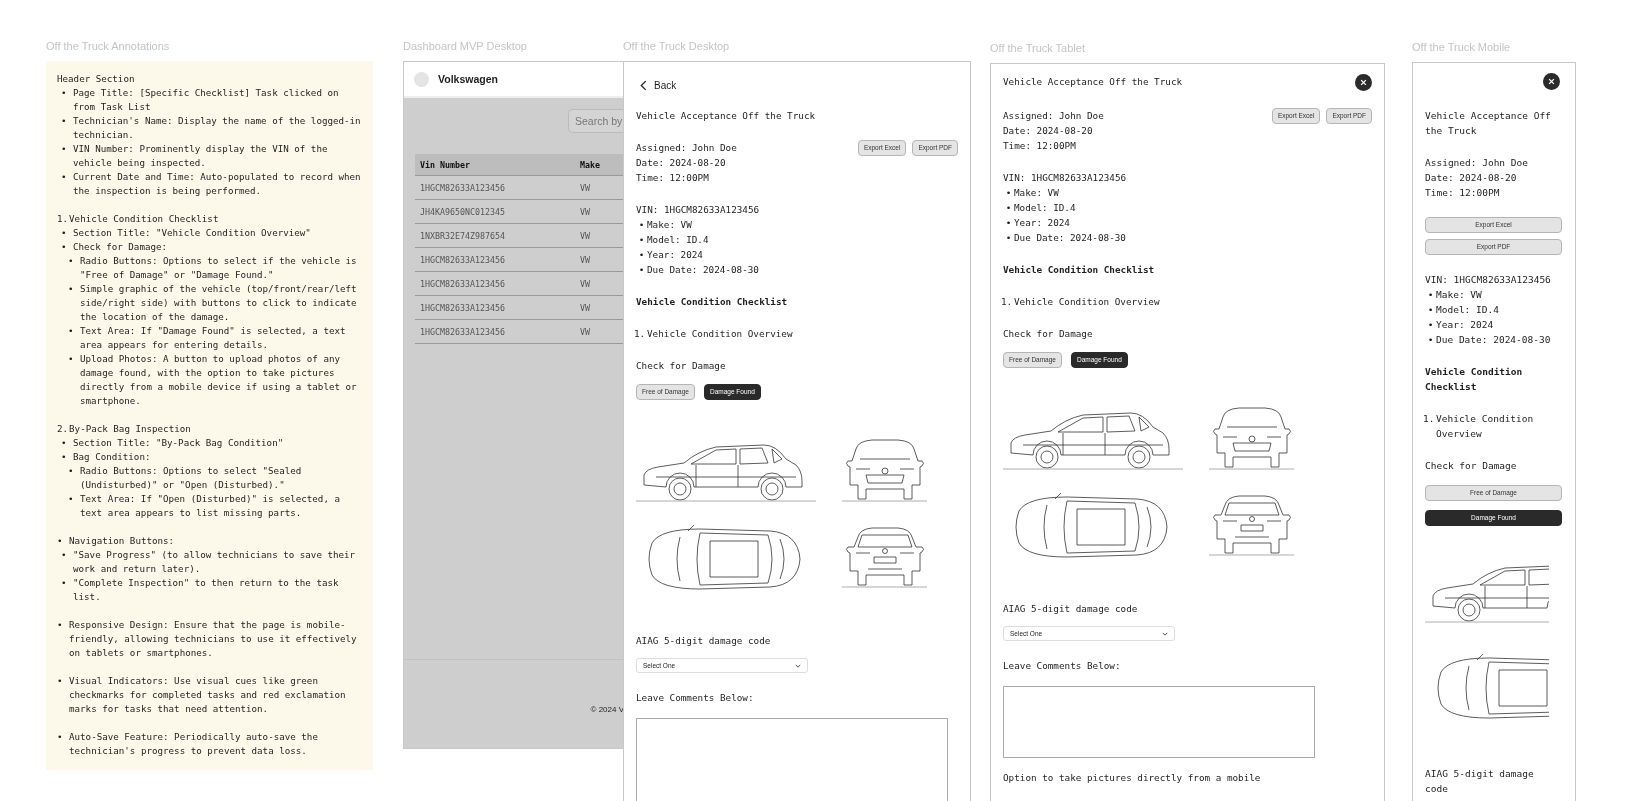 The width and height of the screenshot is (1627, 801). Describe the element at coordinates (201, 156) in the screenshot. I see `annotation-text: VIN Number: Prominently display the VIN of the vehicle being inspected.` at that location.